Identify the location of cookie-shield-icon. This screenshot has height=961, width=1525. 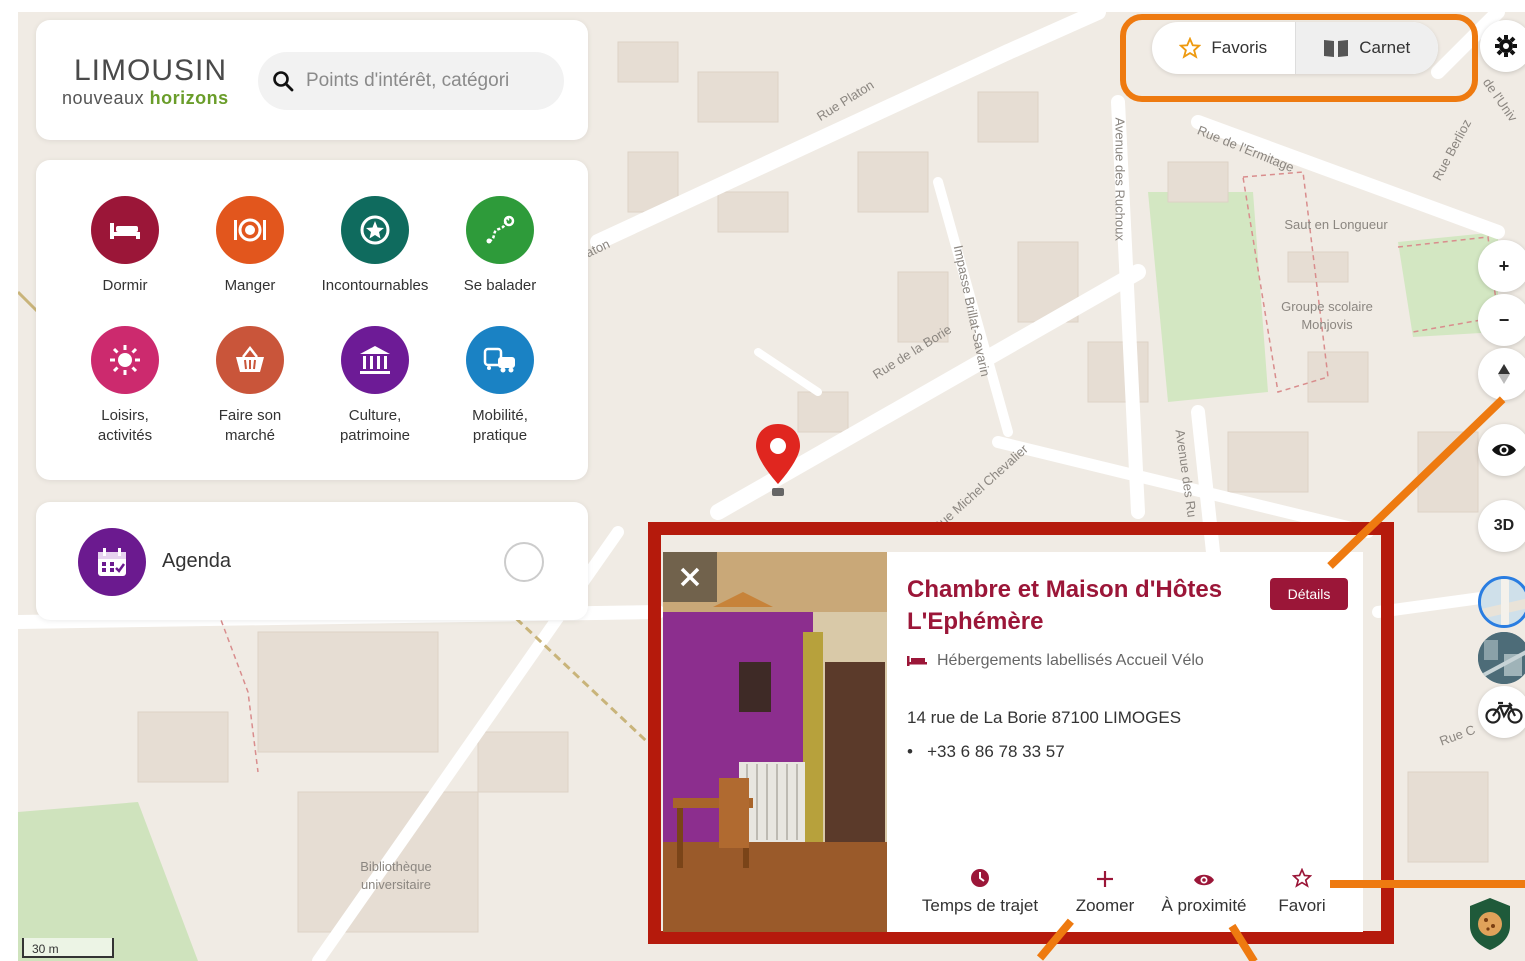
(1490, 924).